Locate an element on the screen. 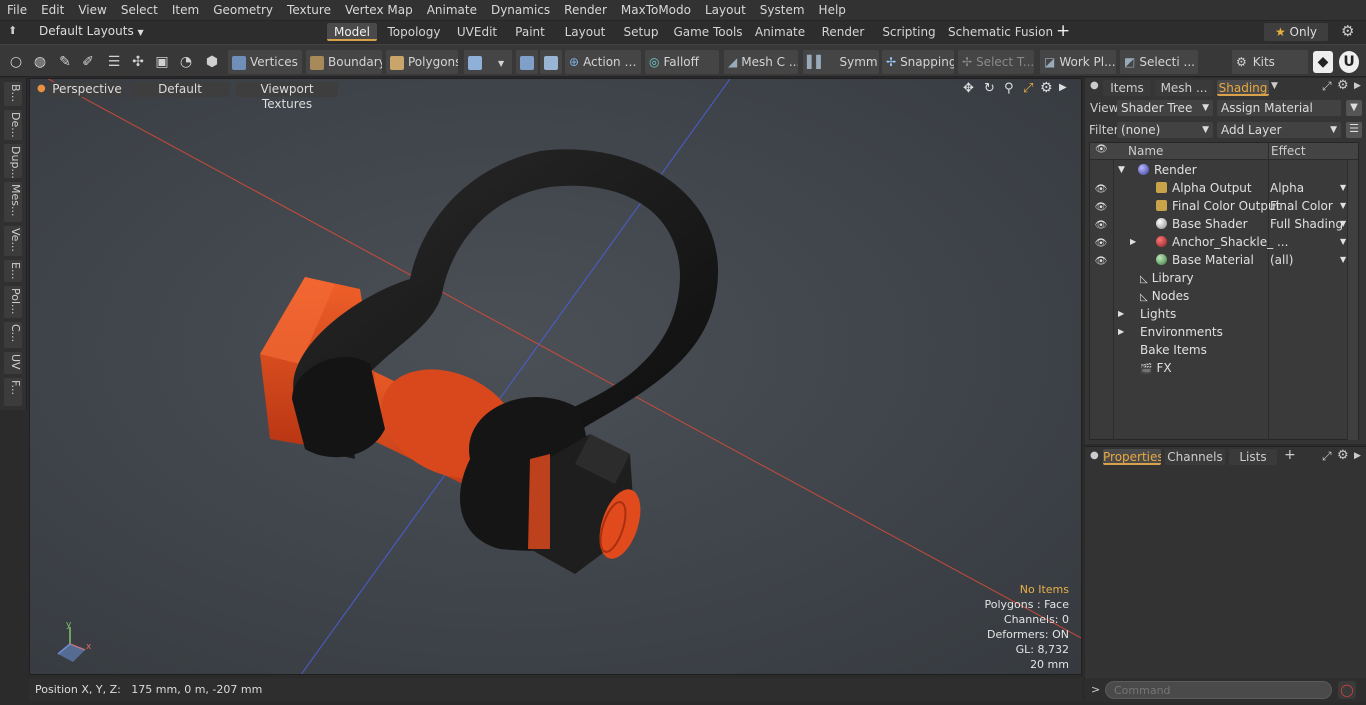  tree-effect-alpha: Alpha is located at coordinates (1309, 188).